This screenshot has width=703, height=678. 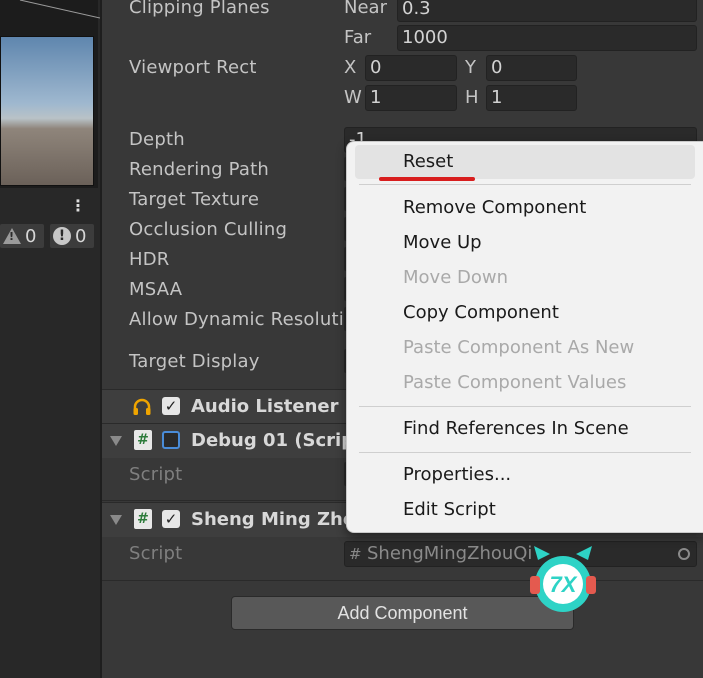 What do you see at coordinates (402, 613) in the screenshot?
I see `add-component-button: Add Component` at bounding box center [402, 613].